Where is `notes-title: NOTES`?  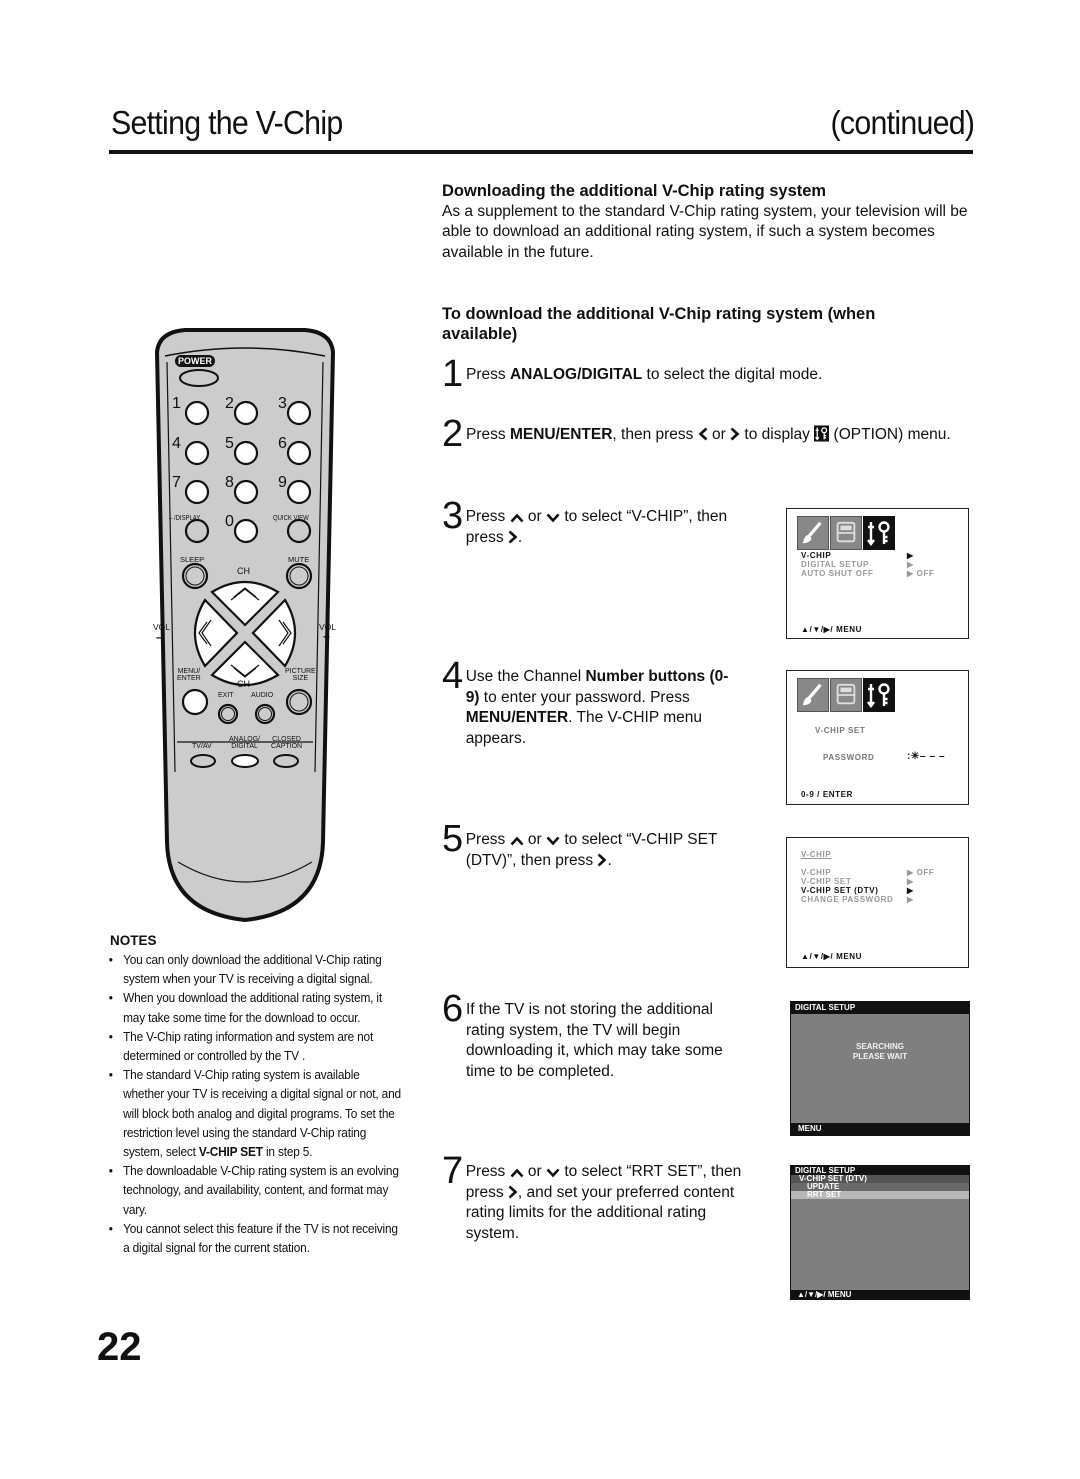
notes-title: NOTES is located at coordinates (133, 940).